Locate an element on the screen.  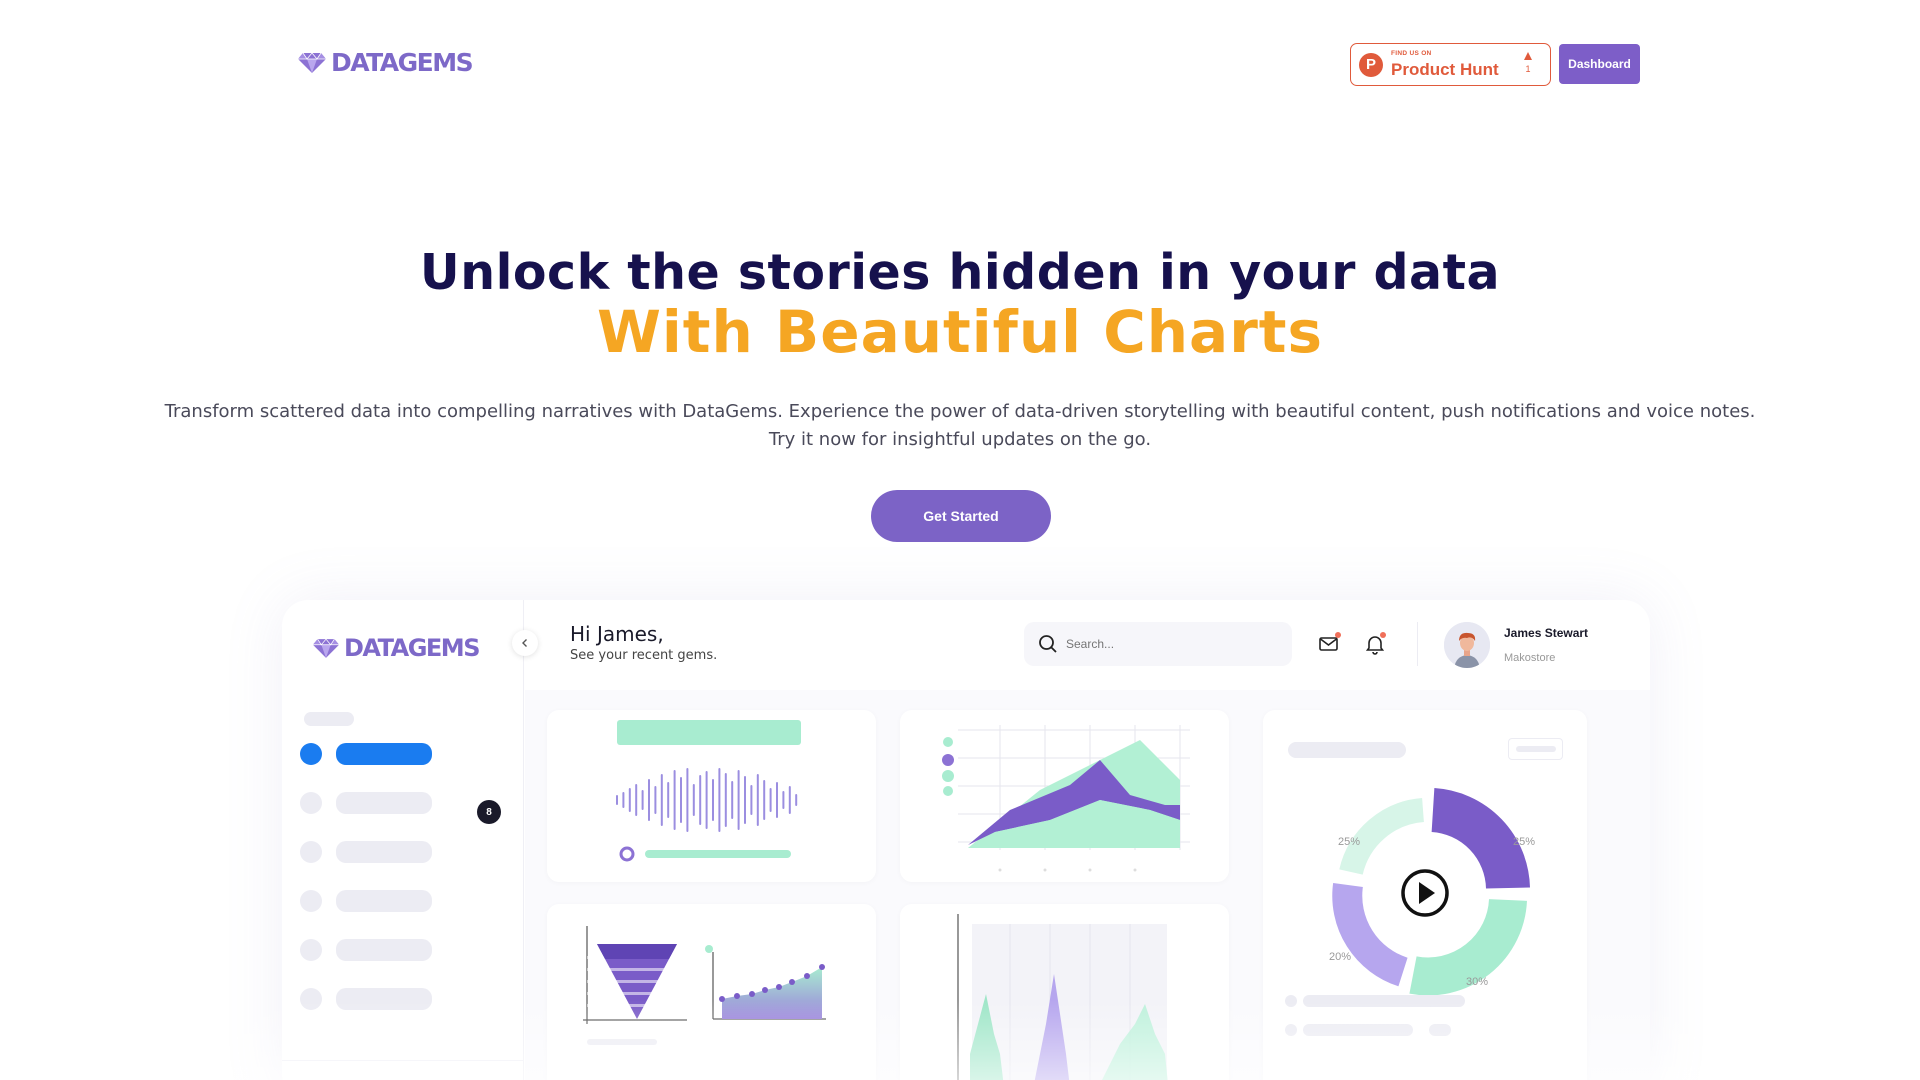
chevron-left-icon is located at coordinates (524, 643).